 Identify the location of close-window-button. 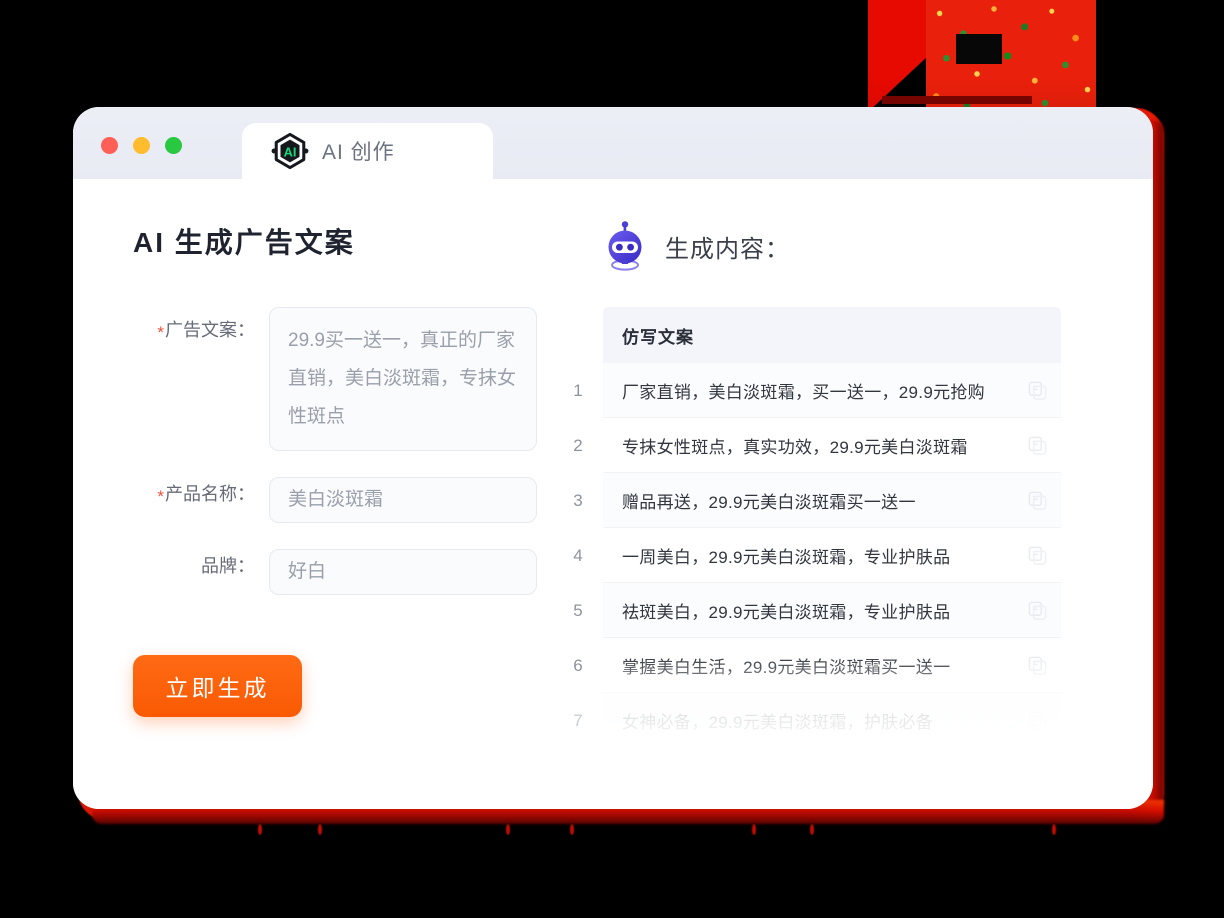
(109, 145).